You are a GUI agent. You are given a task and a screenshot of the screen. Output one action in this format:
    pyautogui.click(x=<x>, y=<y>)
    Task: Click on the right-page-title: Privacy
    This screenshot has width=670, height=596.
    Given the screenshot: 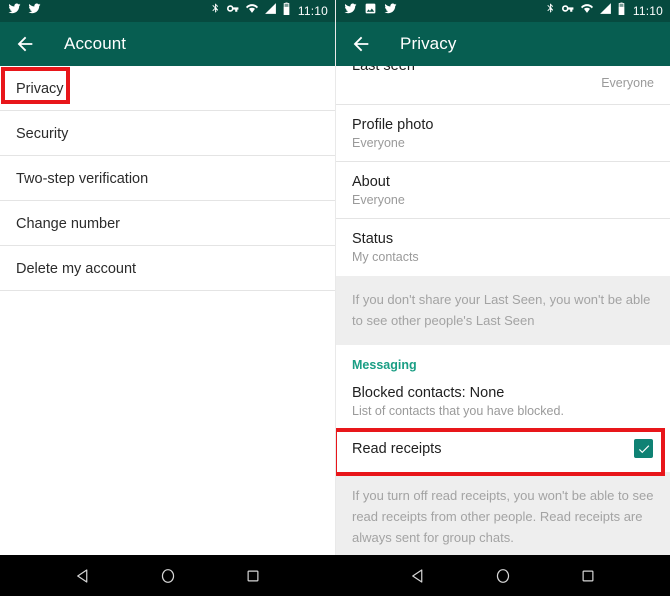 What is the action you would take?
    pyautogui.click(x=428, y=43)
    